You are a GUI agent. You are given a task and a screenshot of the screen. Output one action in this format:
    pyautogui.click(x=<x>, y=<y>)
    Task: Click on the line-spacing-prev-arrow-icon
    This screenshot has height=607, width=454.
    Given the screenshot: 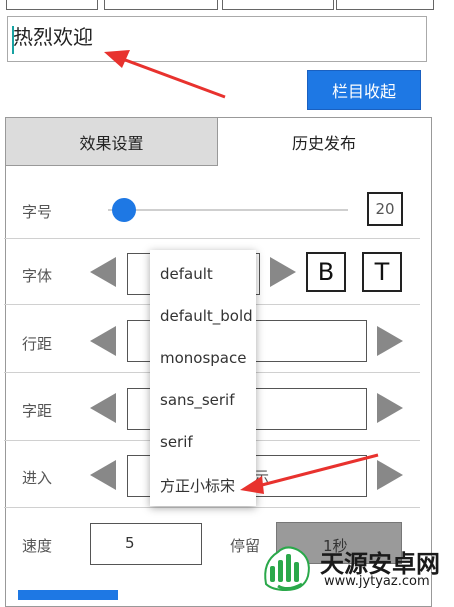 What is the action you would take?
    pyautogui.click(x=103, y=341)
    